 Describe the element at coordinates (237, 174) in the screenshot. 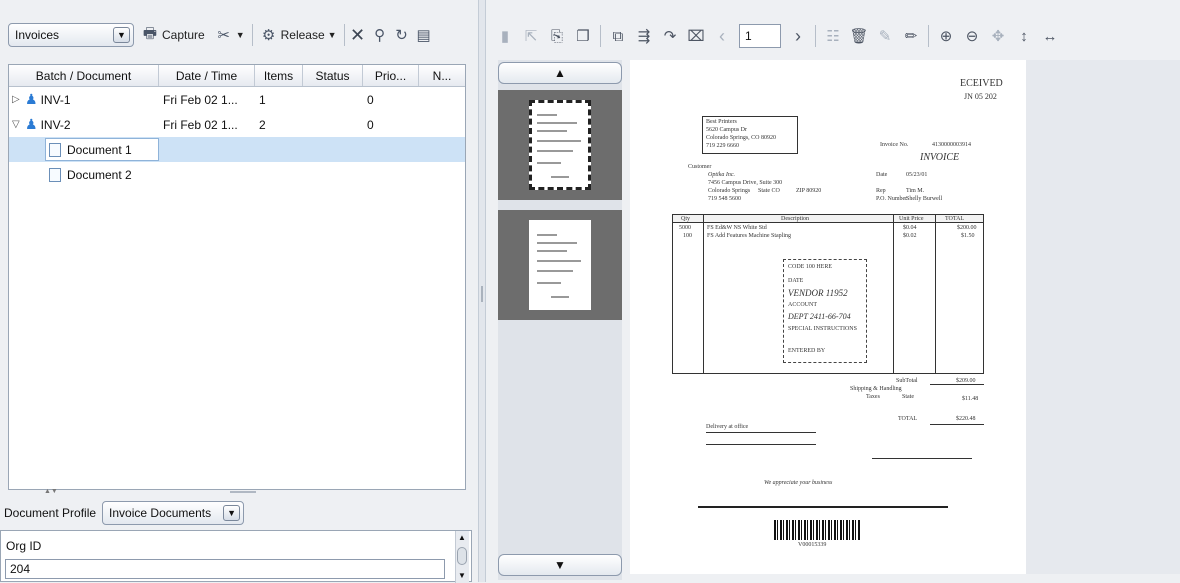

I see `tree-document-row: Document 2` at that location.